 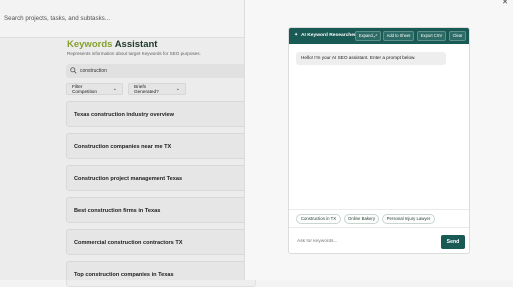 What do you see at coordinates (361, 219) in the screenshot?
I see `suggestion-chip: Online Bakery` at bounding box center [361, 219].